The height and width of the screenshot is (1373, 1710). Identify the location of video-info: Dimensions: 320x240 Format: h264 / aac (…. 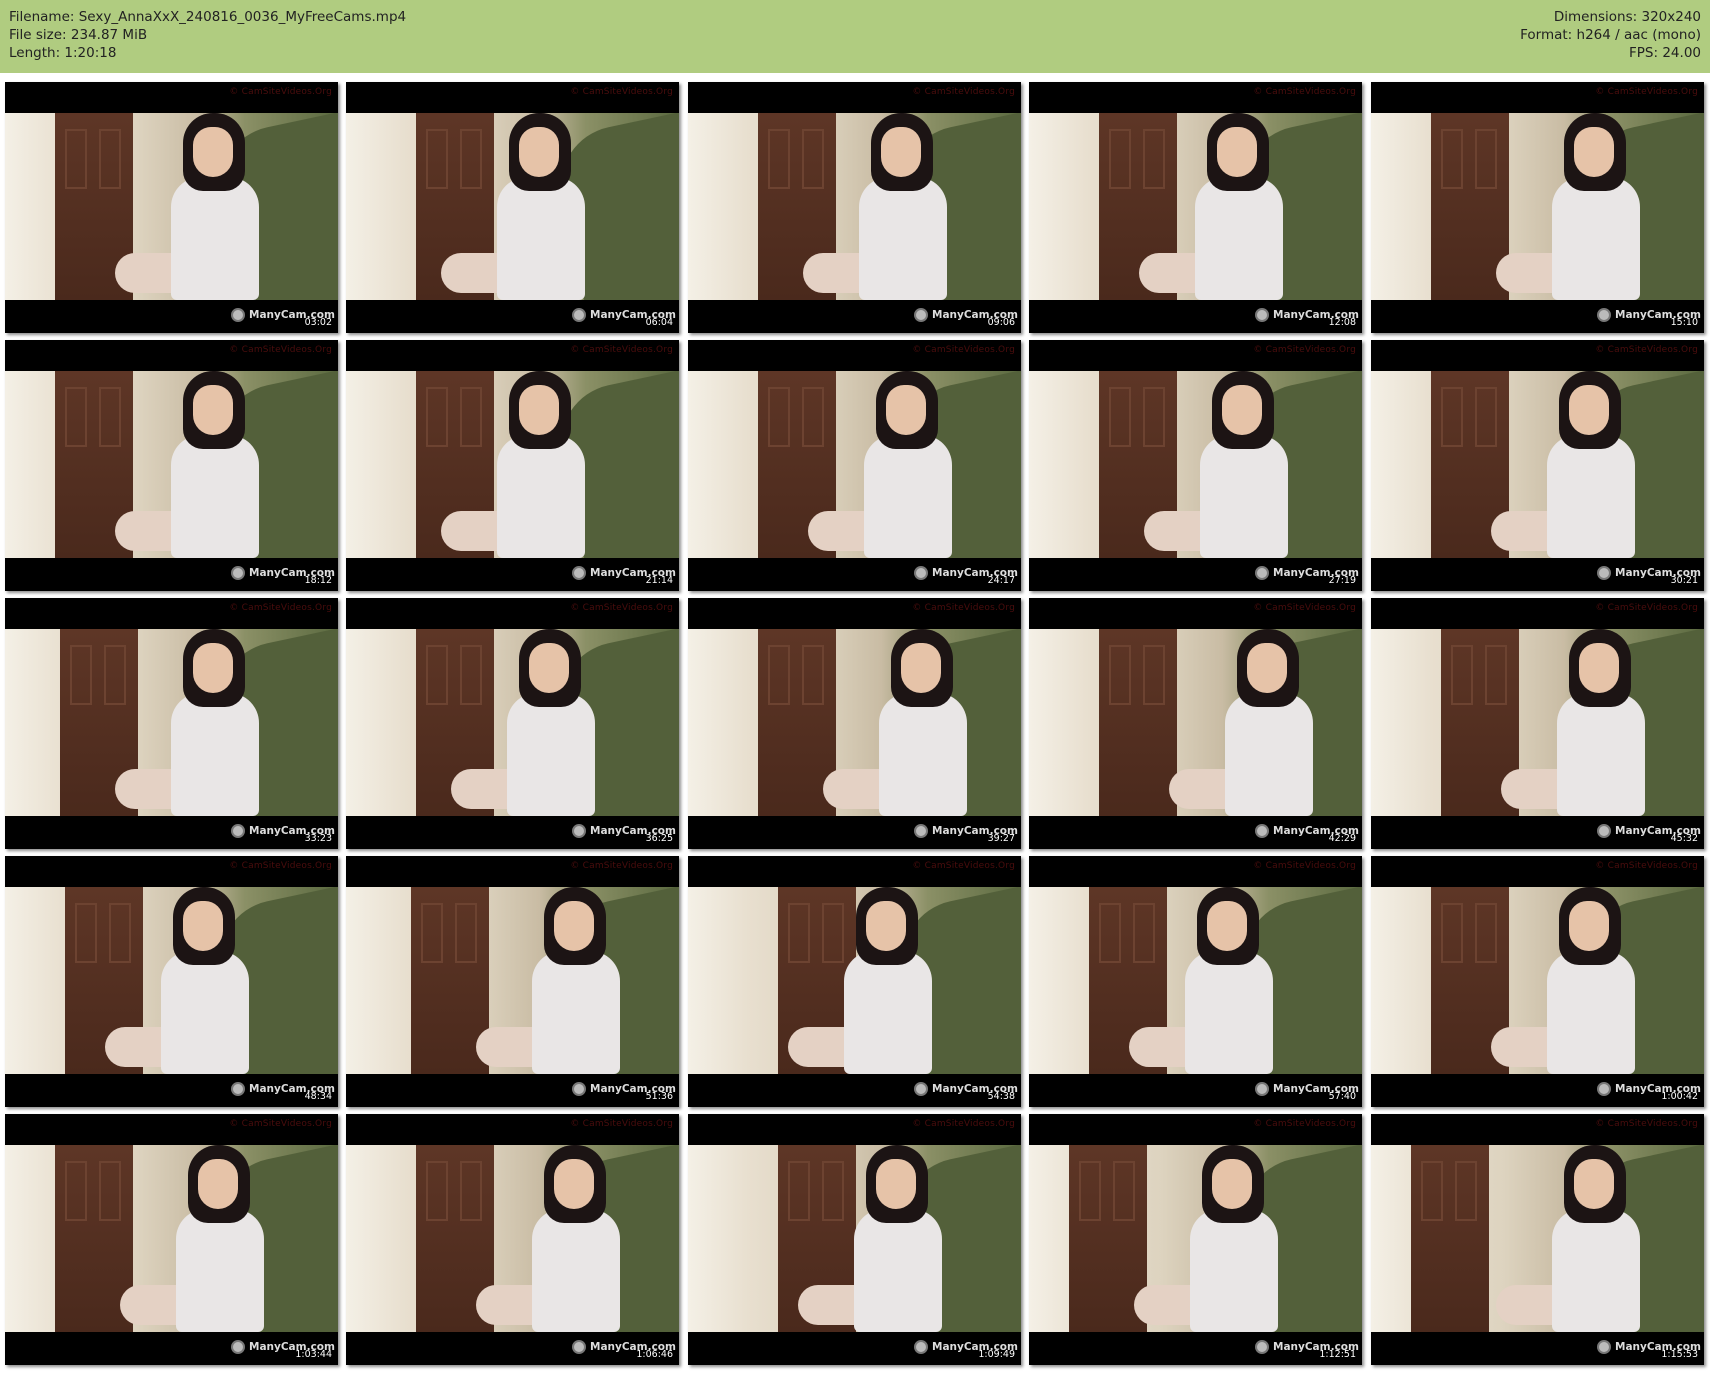
(1610, 35).